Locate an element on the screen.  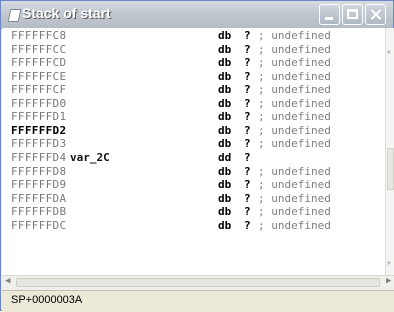
stack-row: FFFFFFD0 db? ; undefined is located at coordinates (193, 103).